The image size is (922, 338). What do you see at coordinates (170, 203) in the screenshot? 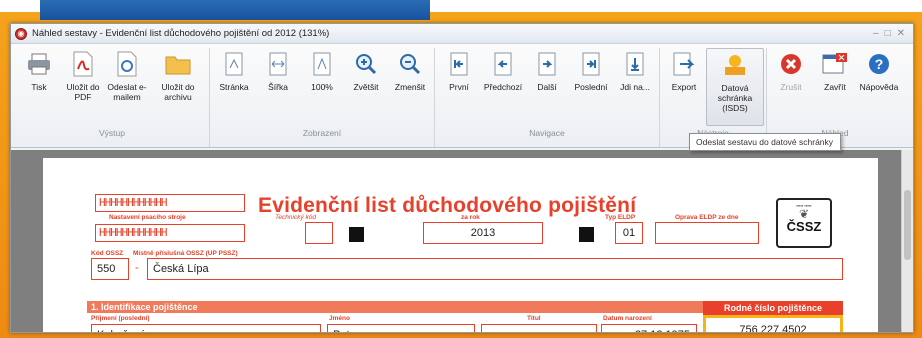
I see `typewriter-test-row-1: HHHHHHHHHHHH` at bounding box center [170, 203].